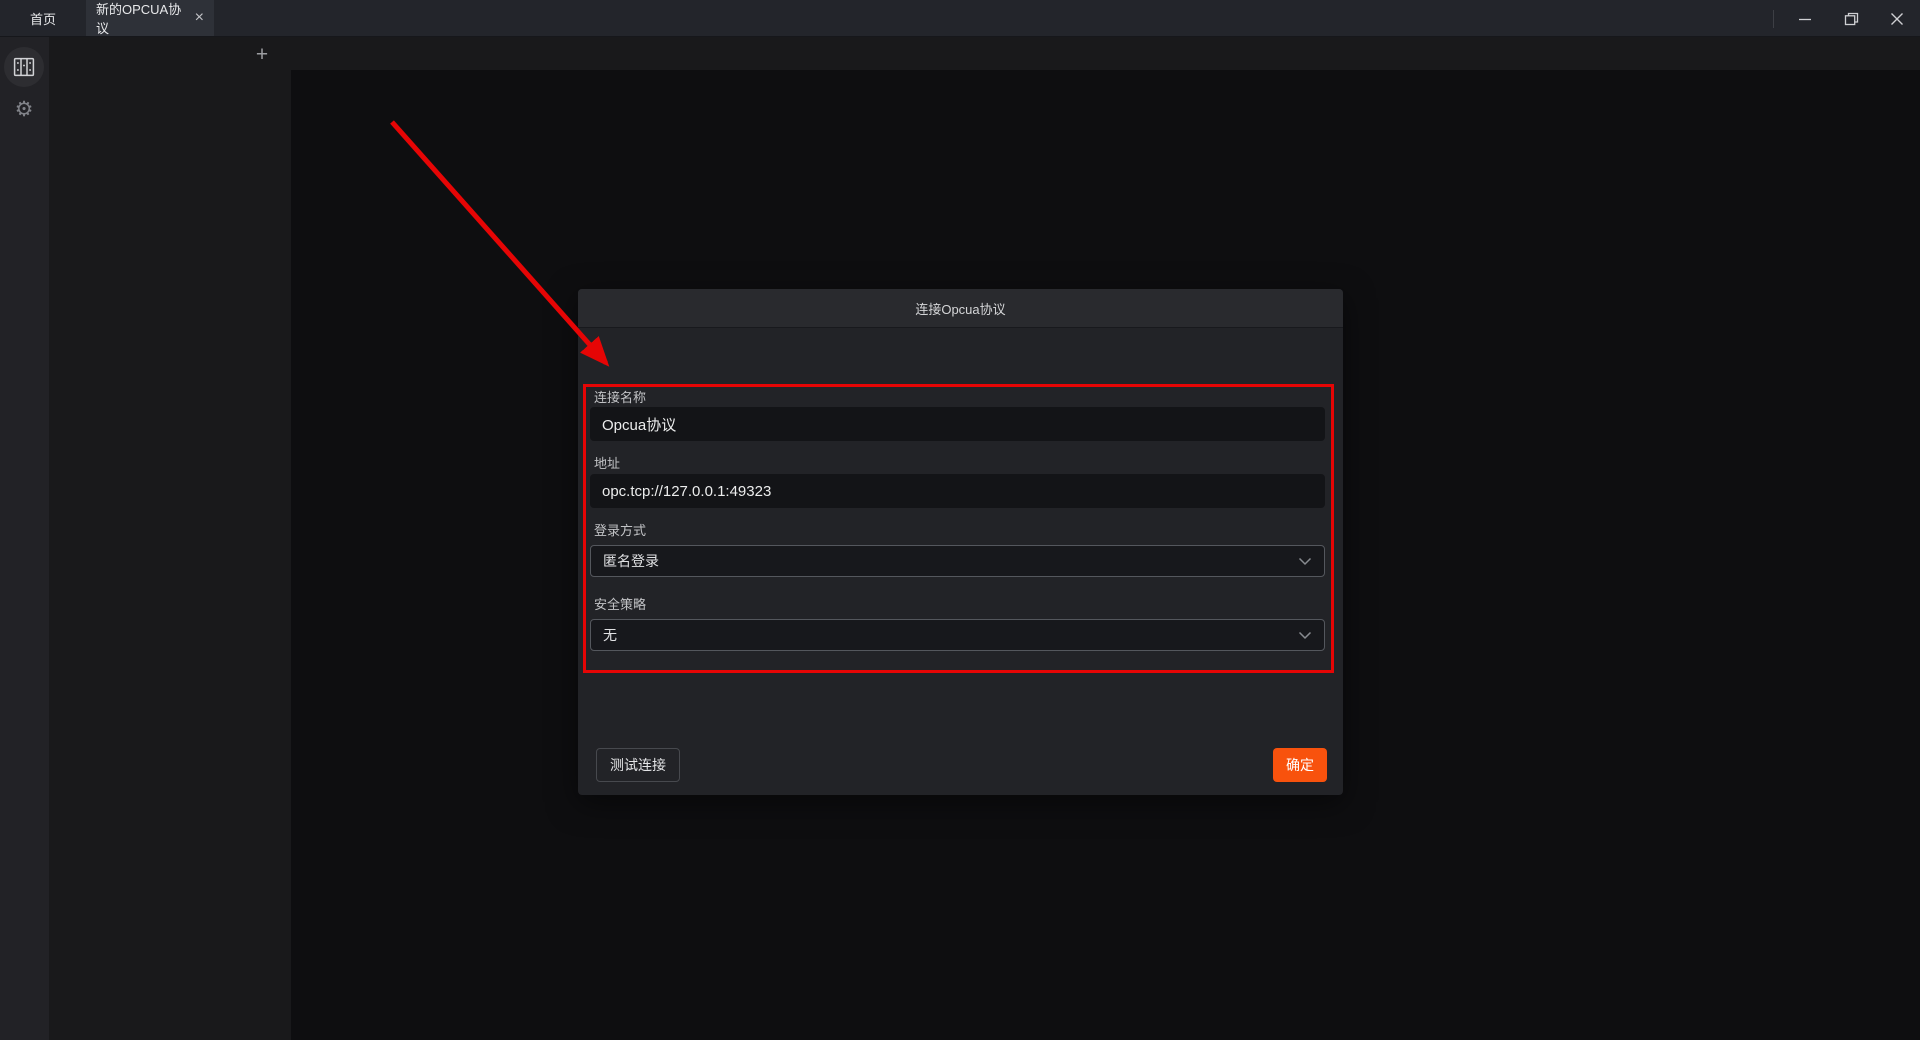 The image size is (1920, 1040). Describe the element at coordinates (984, 53) in the screenshot. I see `toolbar-strip` at that location.